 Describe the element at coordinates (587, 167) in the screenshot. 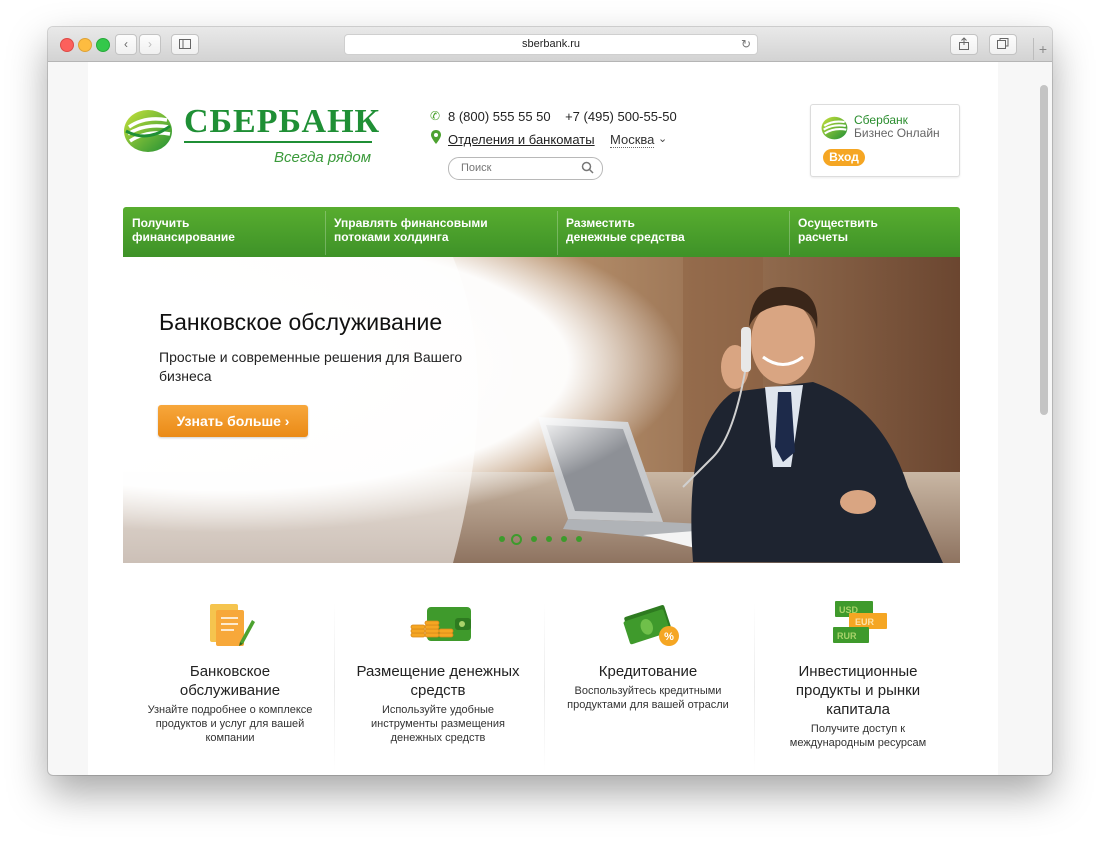

I see `search-icon` at that location.